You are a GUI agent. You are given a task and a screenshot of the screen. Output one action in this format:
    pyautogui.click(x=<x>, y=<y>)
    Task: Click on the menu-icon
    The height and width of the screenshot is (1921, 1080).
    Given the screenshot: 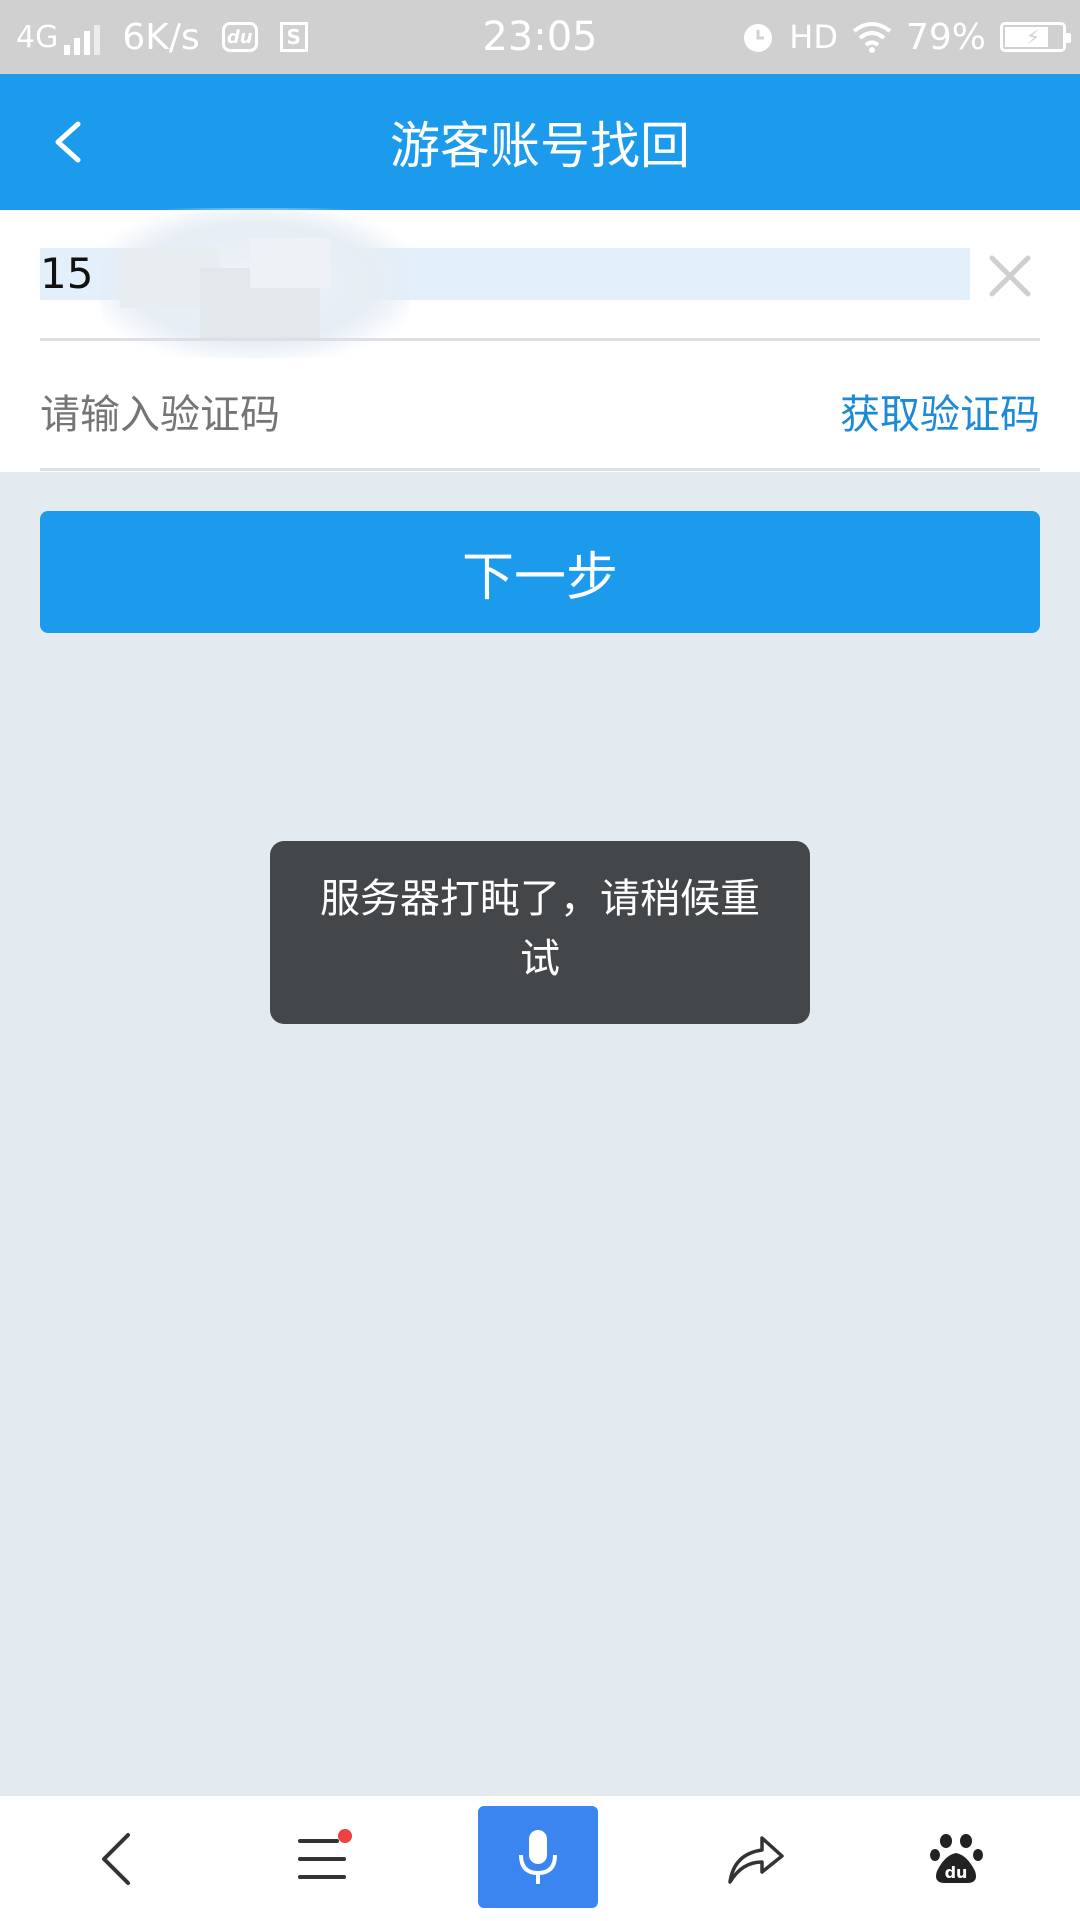 What is the action you would take?
    pyautogui.click(x=322, y=1858)
    